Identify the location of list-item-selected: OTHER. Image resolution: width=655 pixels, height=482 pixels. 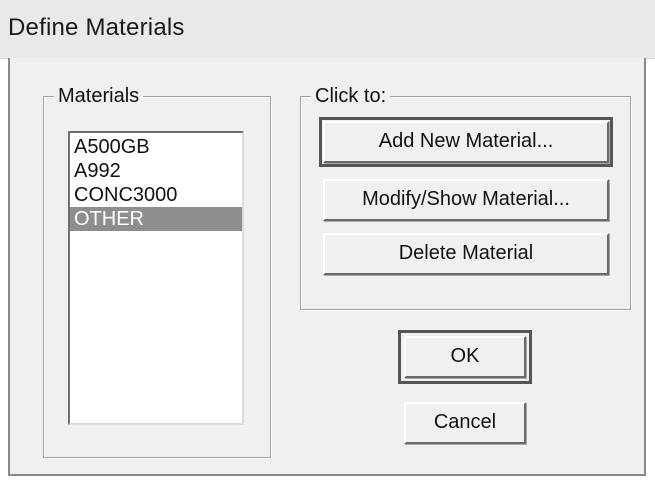
(156, 219).